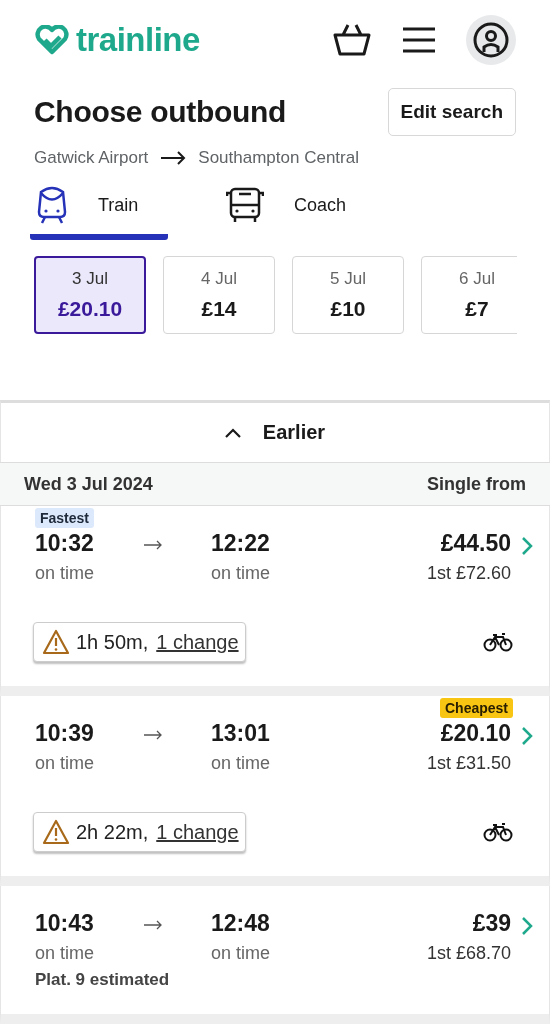 This screenshot has width=550, height=1024. What do you see at coordinates (275, 431) in the screenshot?
I see `earlier-button: Earlier` at bounding box center [275, 431].